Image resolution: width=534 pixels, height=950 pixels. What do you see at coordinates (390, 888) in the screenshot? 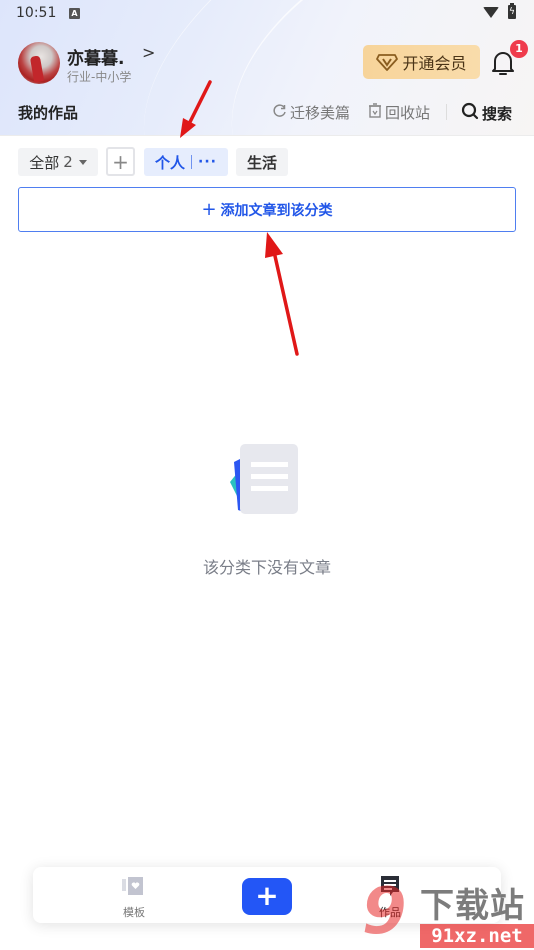
I see `works-icon` at bounding box center [390, 888].